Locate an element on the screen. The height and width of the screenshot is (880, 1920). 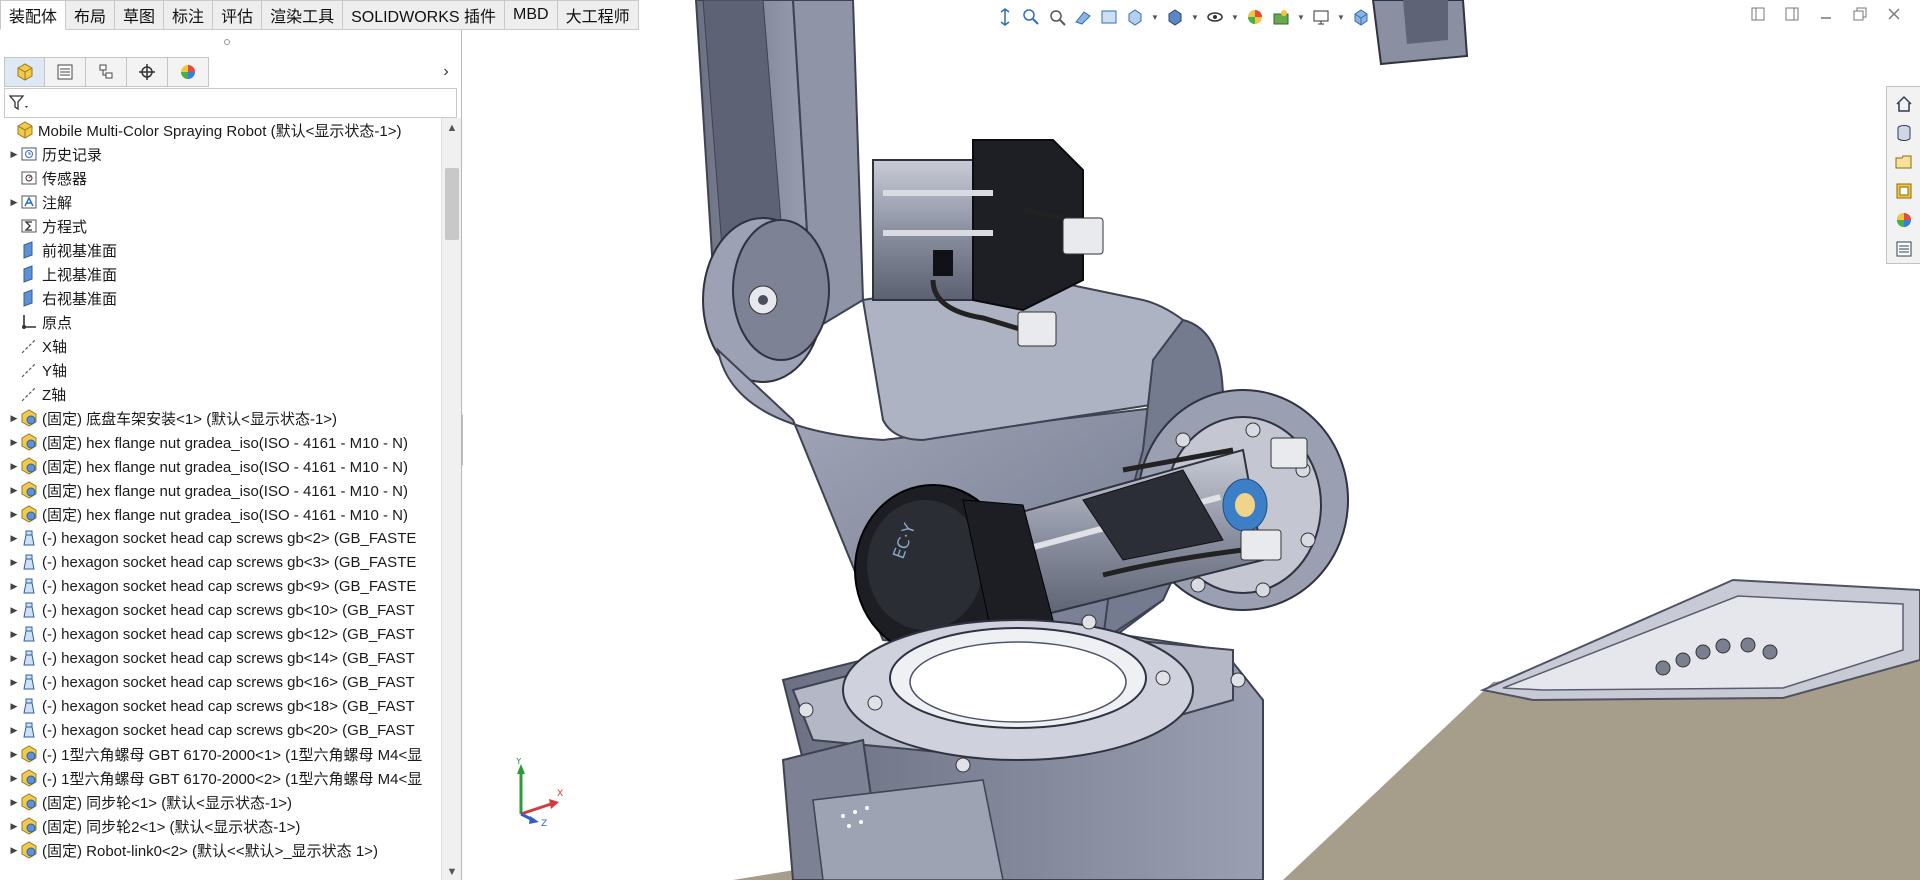
view-palette-icon is located at coordinates (1904, 190).